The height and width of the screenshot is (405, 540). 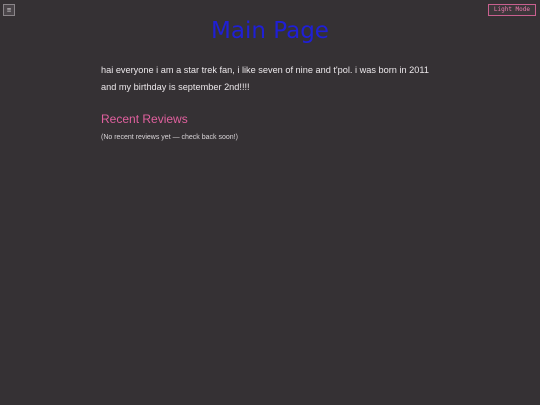 I want to click on recent-reviews-heading: Recent Reviews, so click(x=144, y=119).